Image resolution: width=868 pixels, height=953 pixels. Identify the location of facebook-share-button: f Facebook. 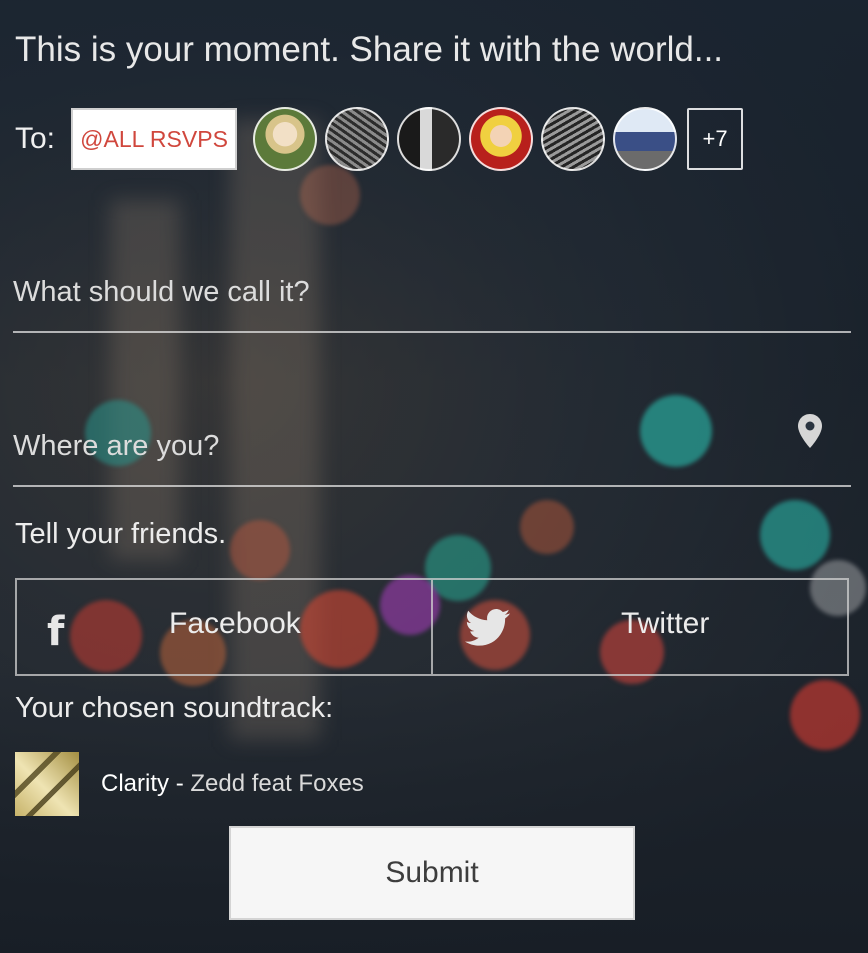
(224, 627).